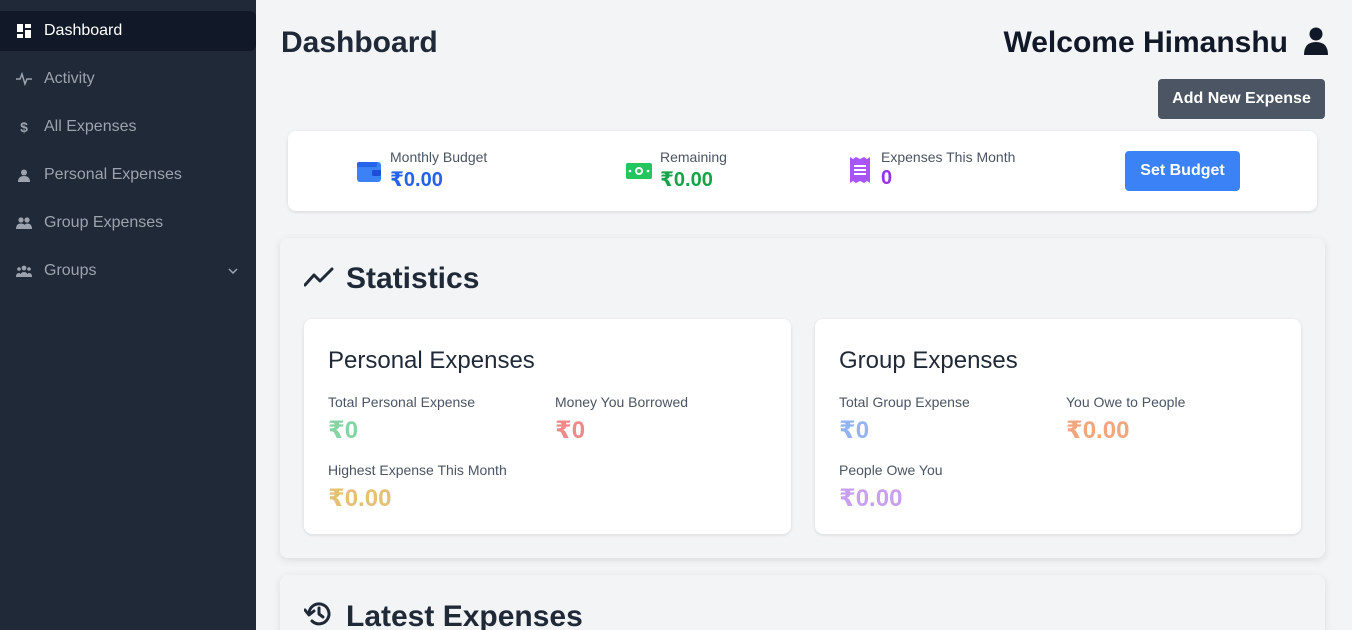  Describe the element at coordinates (417, 470) in the screenshot. I see `highest-expense-label: Highest Expense This Month` at that location.